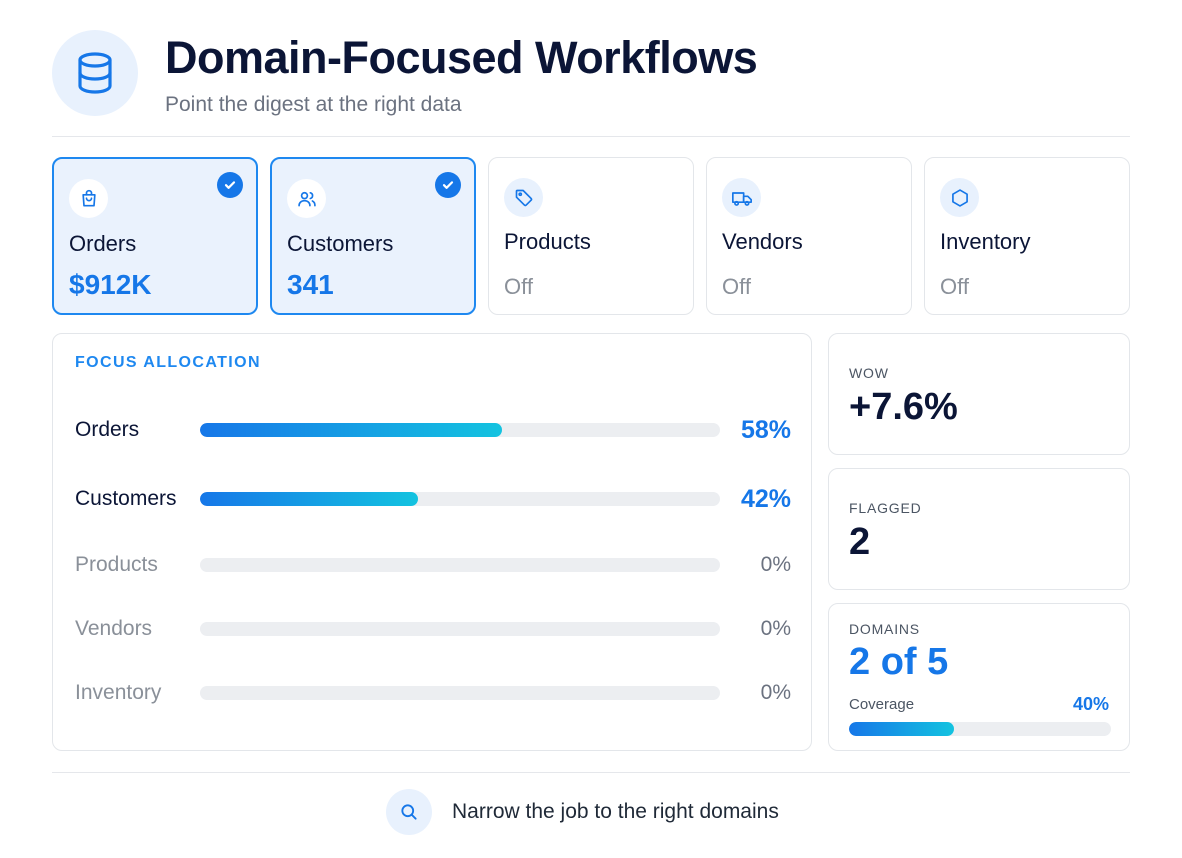  What do you see at coordinates (107, 429) in the screenshot?
I see `allocation-label: Orders` at bounding box center [107, 429].